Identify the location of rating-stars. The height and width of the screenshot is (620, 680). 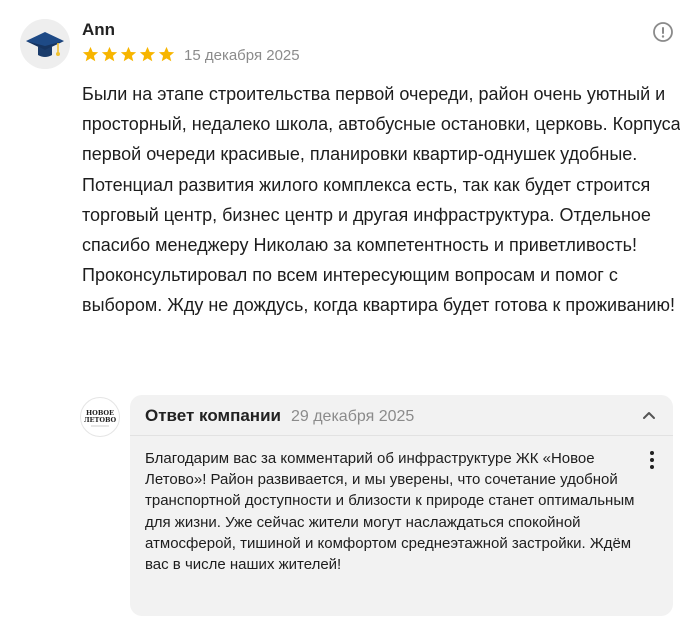
(128, 54).